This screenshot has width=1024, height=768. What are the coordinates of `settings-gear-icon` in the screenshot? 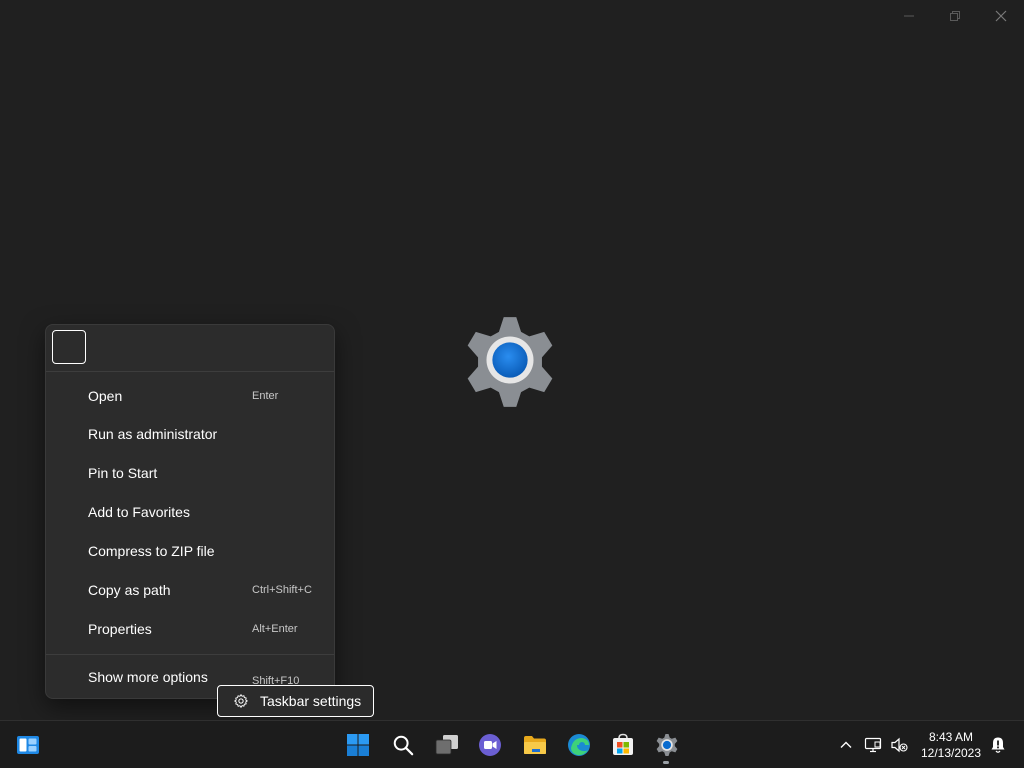 It's located at (510, 362).